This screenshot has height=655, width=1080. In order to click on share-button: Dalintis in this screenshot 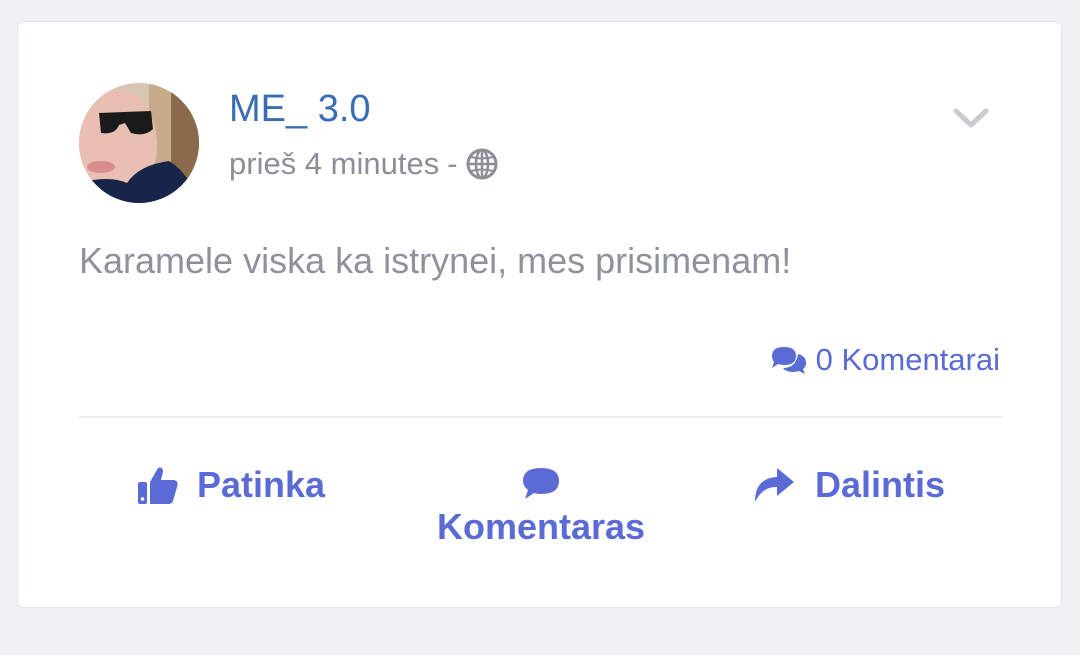, I will do `click(849, 485)`.